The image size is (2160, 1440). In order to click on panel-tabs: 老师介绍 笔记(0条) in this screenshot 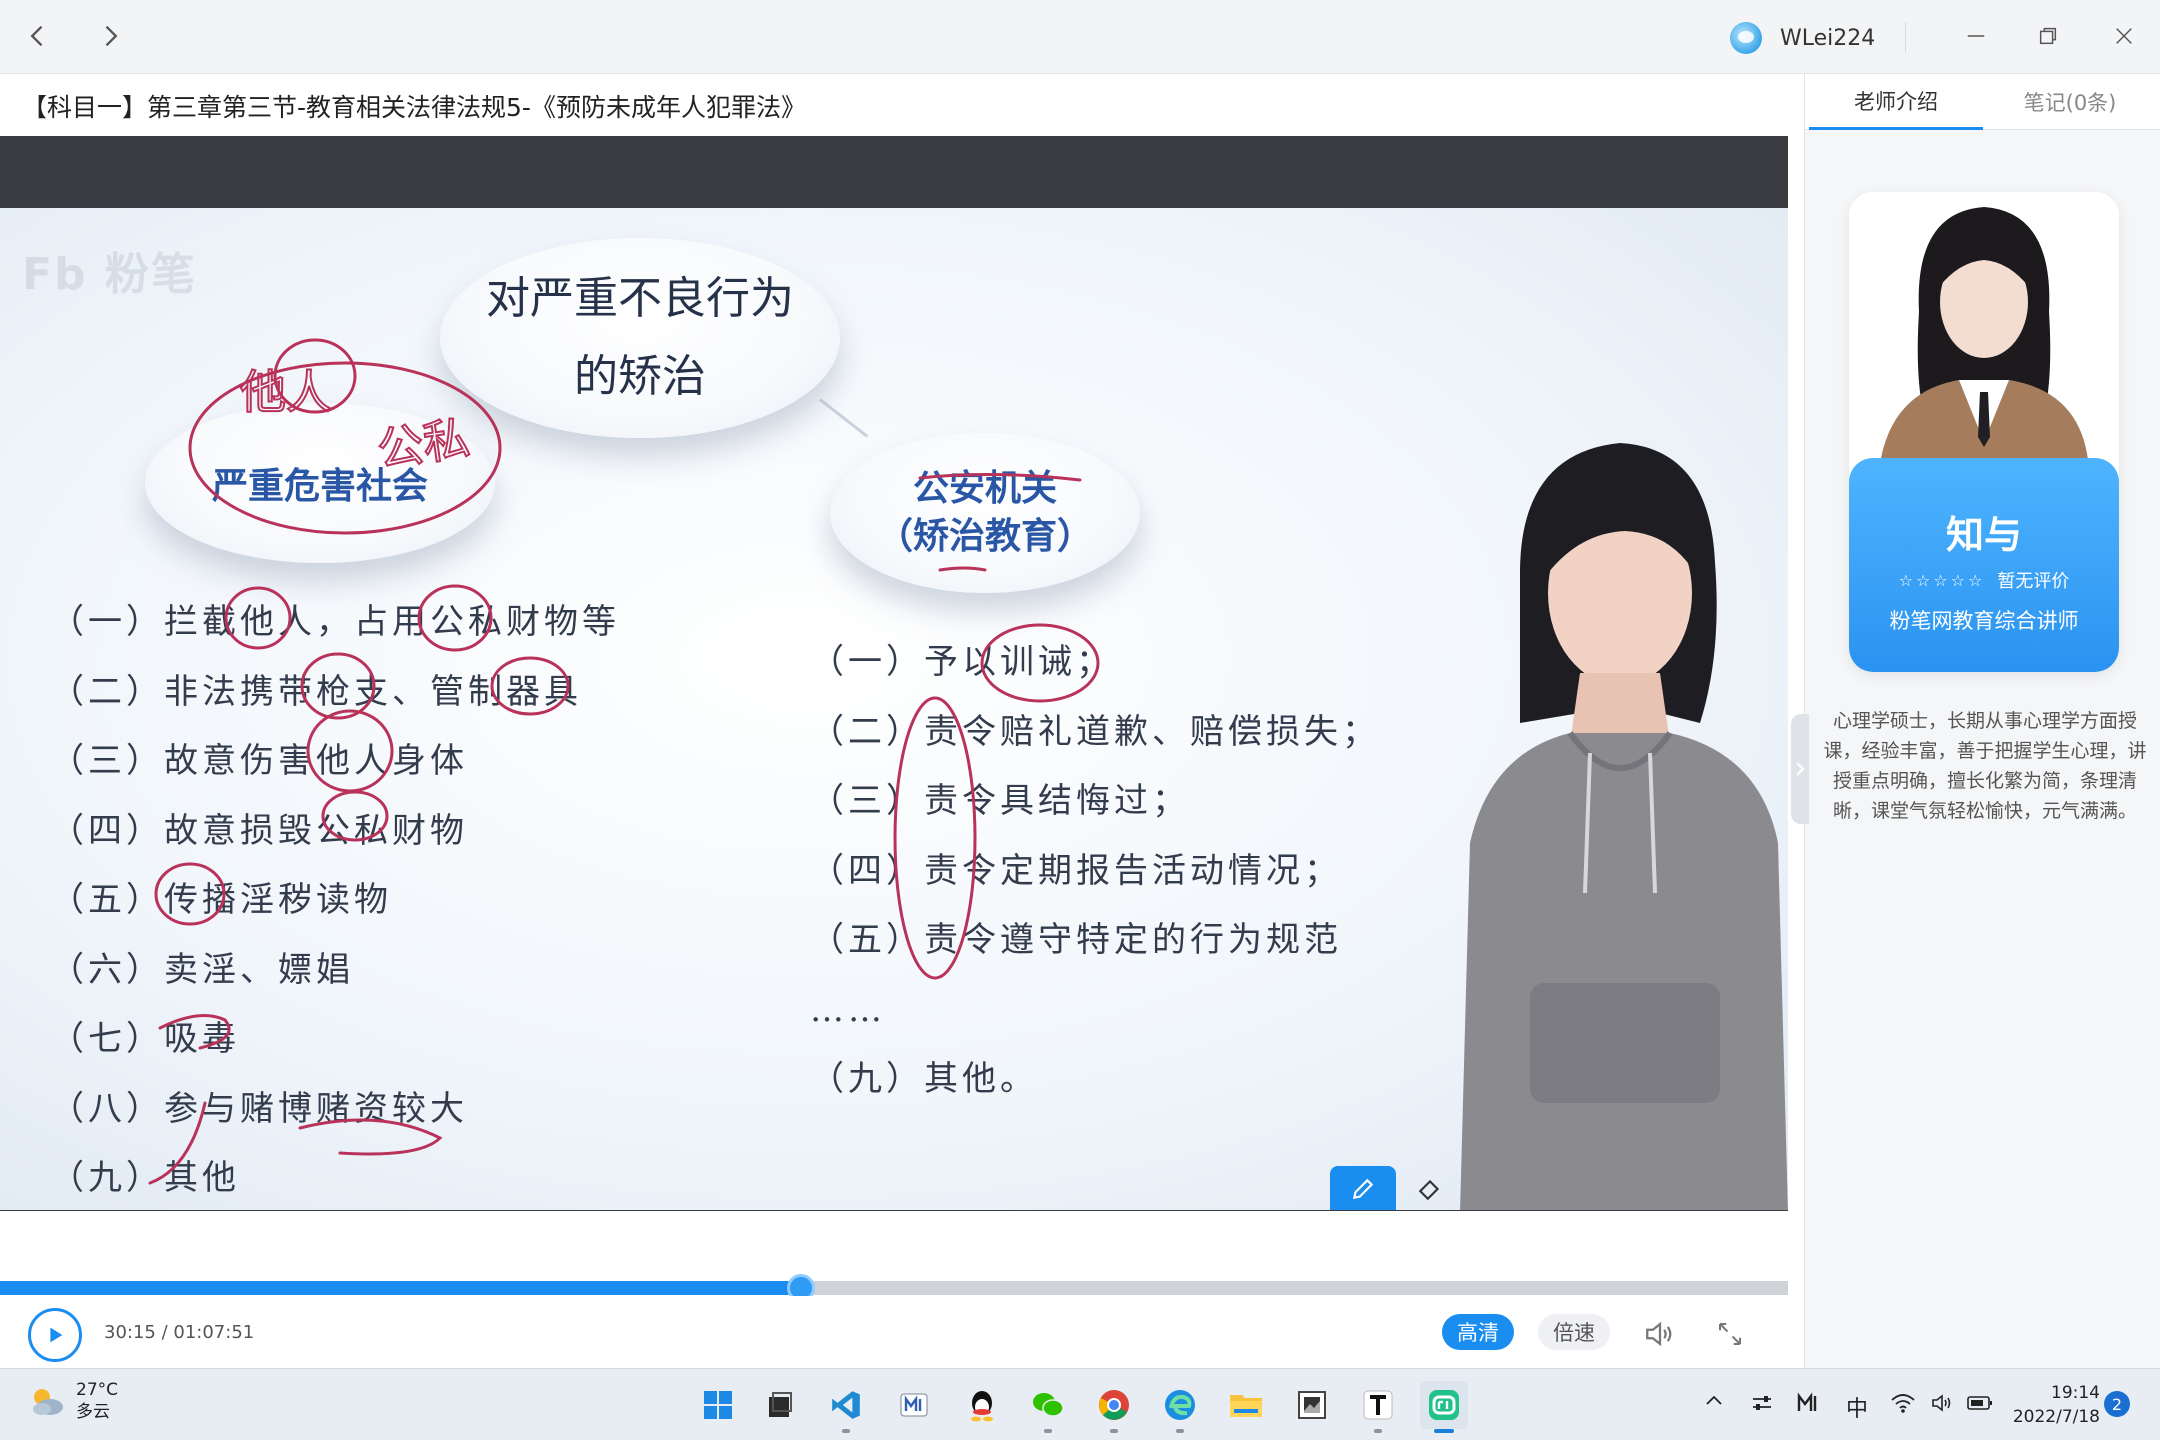, I will do `click(1982, 102)`.